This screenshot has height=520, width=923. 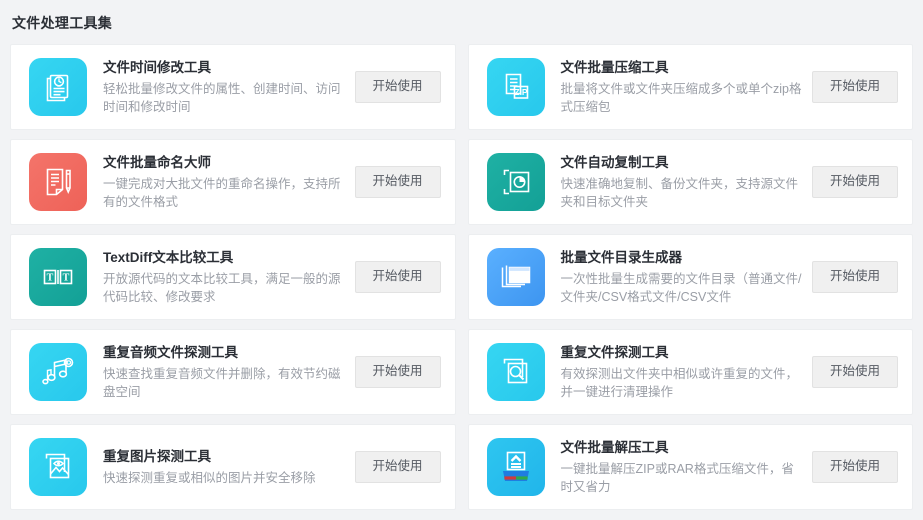 What do you see at coordinates (170, 352) in the screenshot?
I see `card-title: 重复音频文件探测工具` at bounding box center [170, 352].